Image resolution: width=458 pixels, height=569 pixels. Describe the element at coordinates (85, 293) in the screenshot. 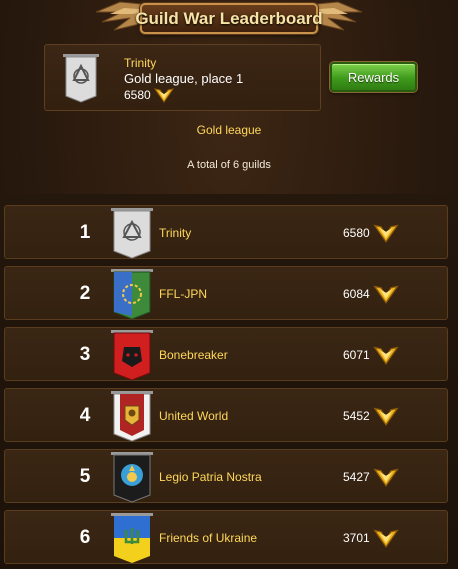

I see `rank-number: 2` at that location.